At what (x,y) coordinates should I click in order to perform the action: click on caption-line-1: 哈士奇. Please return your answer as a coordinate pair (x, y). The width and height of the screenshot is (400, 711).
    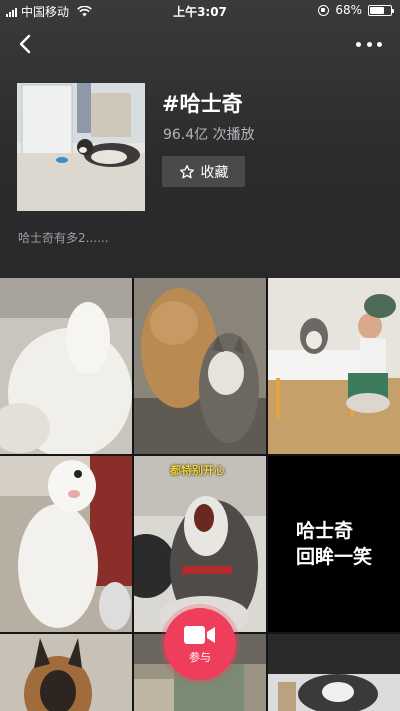
    Looking at the image, I should click on (325, 531).